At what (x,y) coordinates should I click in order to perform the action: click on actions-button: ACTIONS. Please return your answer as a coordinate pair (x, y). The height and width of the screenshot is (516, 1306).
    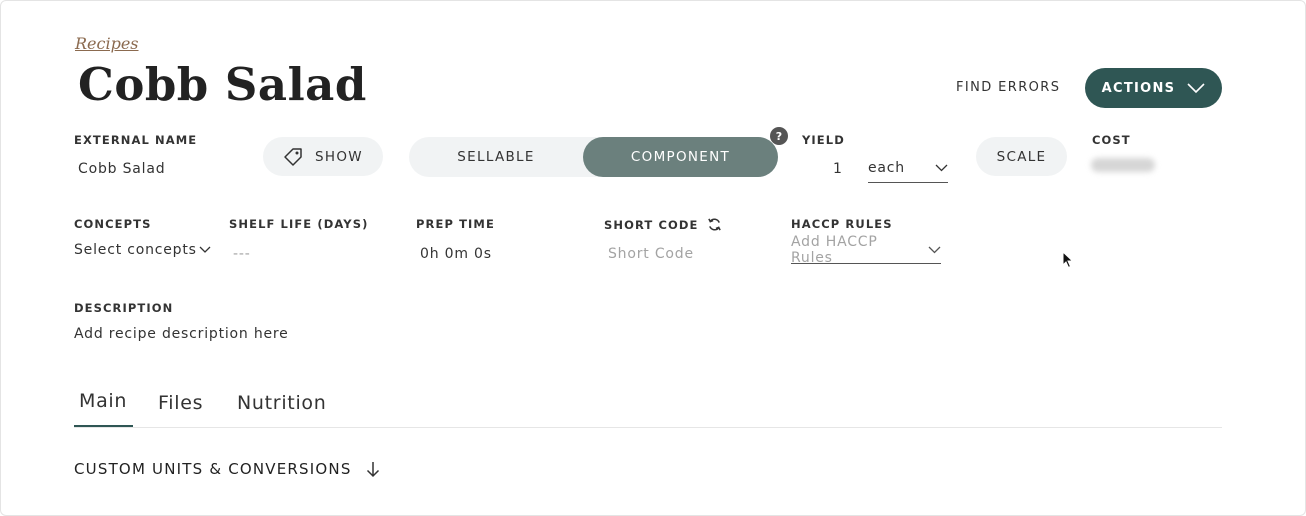
    Looking at the image, I should click on (1153, 88).